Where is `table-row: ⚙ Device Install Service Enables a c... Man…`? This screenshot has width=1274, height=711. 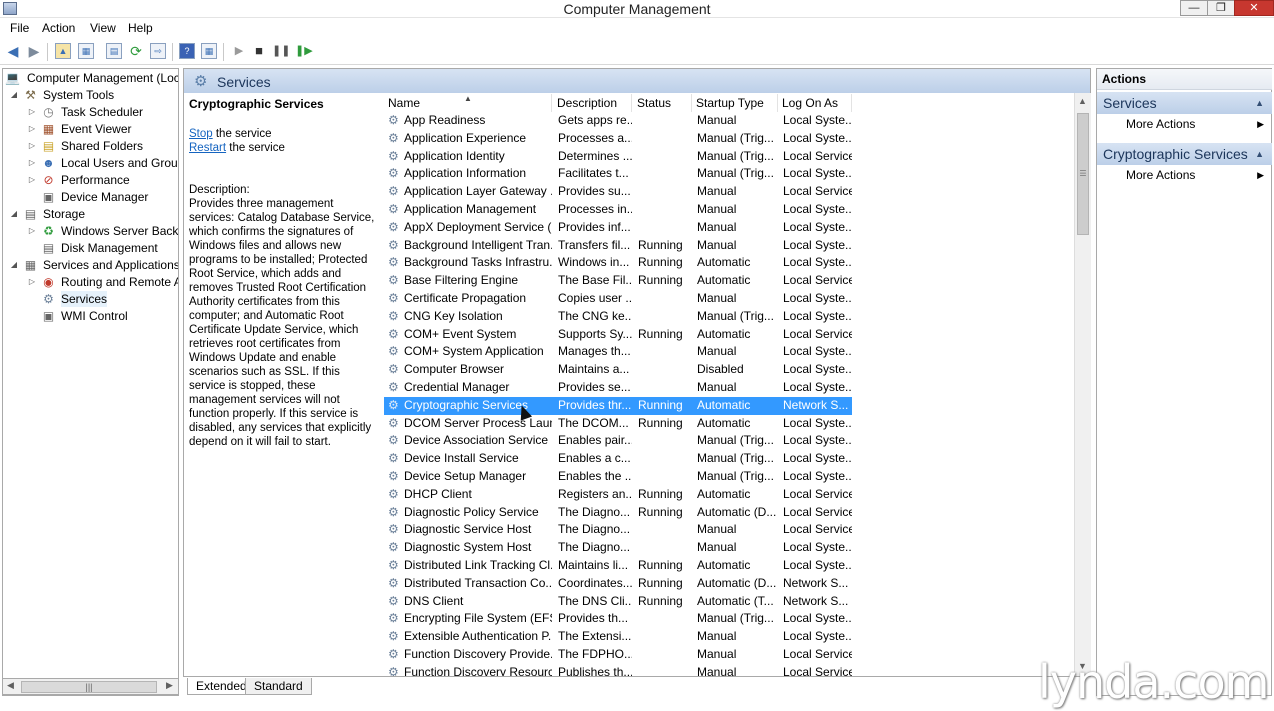
table-row: ⚙ Device Install Service Enables a c... Man… is located at coordinates (618, 459).